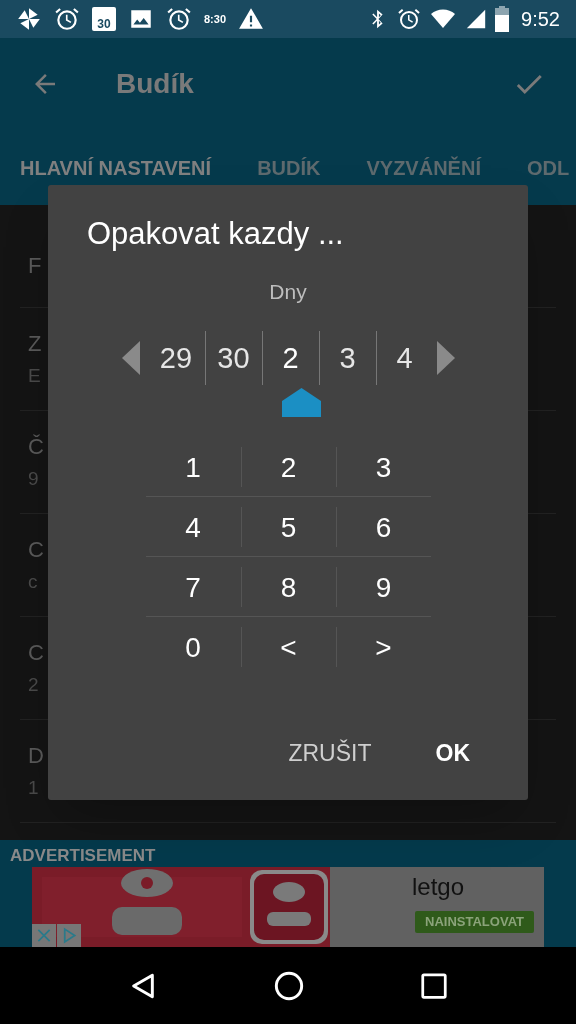 This screenshot has height=1024, width=576. What do you see at coordinates (289, 985) in the screenshot?
I see `home-icon` at bounding box center [289, 985].